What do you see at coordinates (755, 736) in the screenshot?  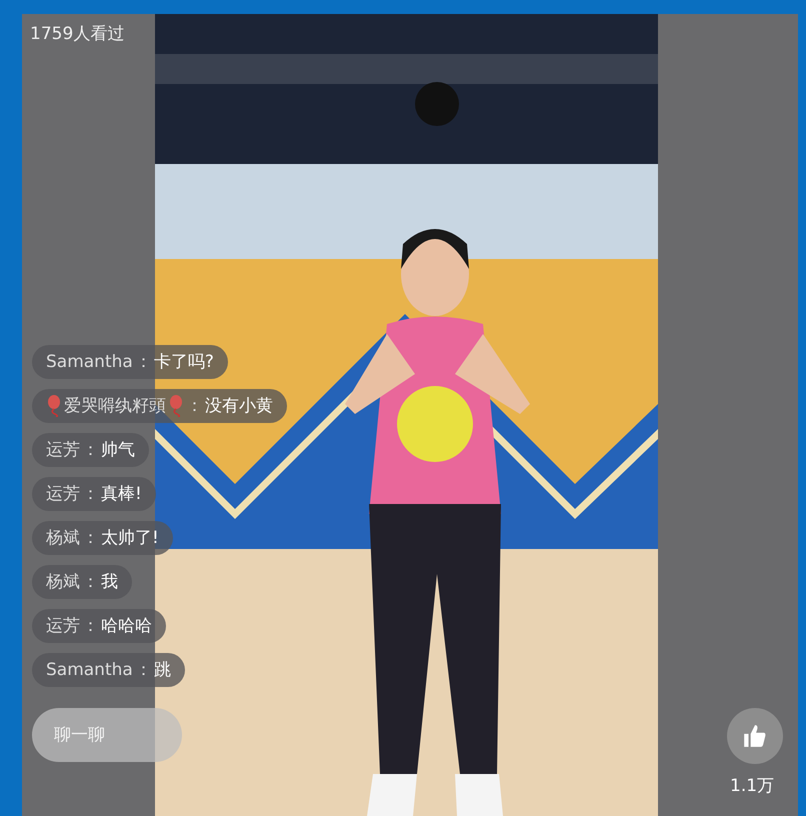 I see `thumbs-up-icon` at bounding box center [755, 736].